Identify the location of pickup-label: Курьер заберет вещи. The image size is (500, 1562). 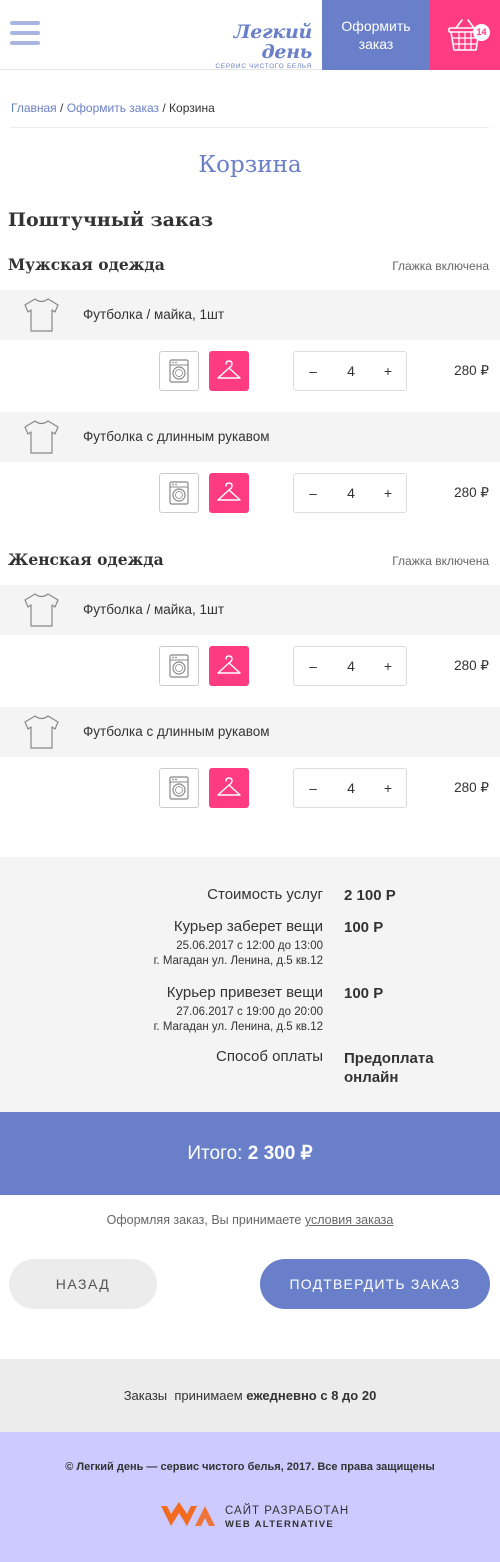
(248, 926).